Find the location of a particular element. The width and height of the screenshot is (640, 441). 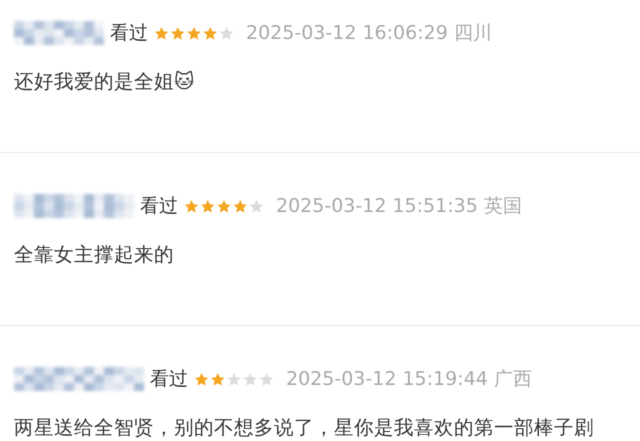

comment-location: 英国 is located at coordinates (503, 206).